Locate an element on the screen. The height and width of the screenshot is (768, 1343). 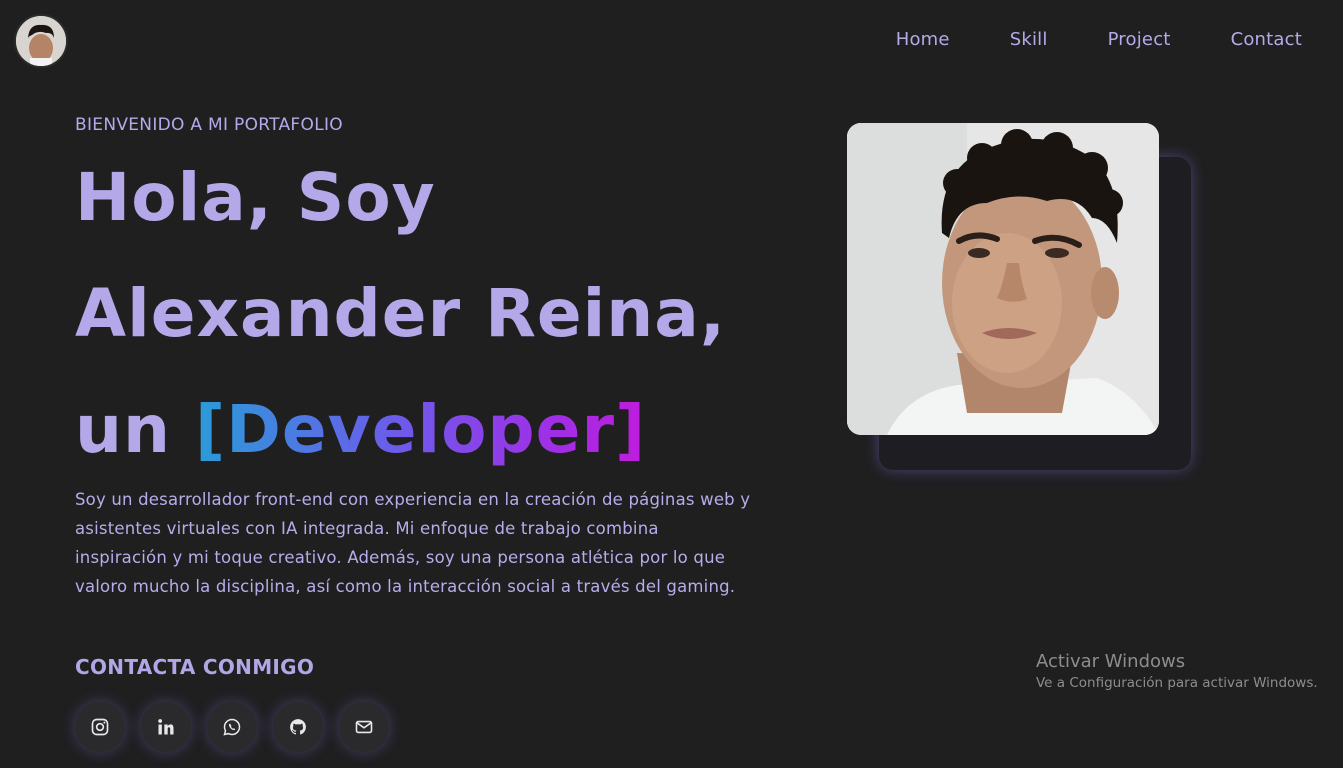
profile-photo is located at coordinates (1003, 279).